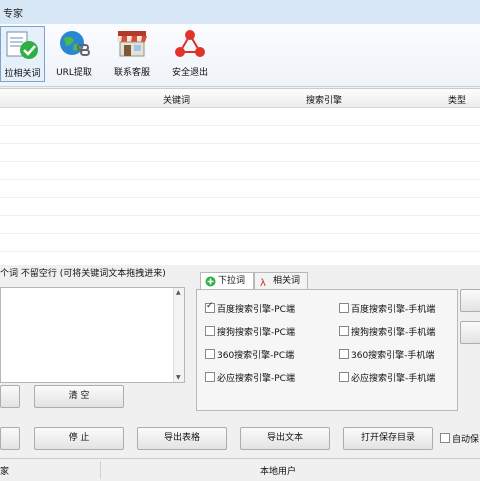  I want to click on toolbar-label: URL提取, so click(74, 73).